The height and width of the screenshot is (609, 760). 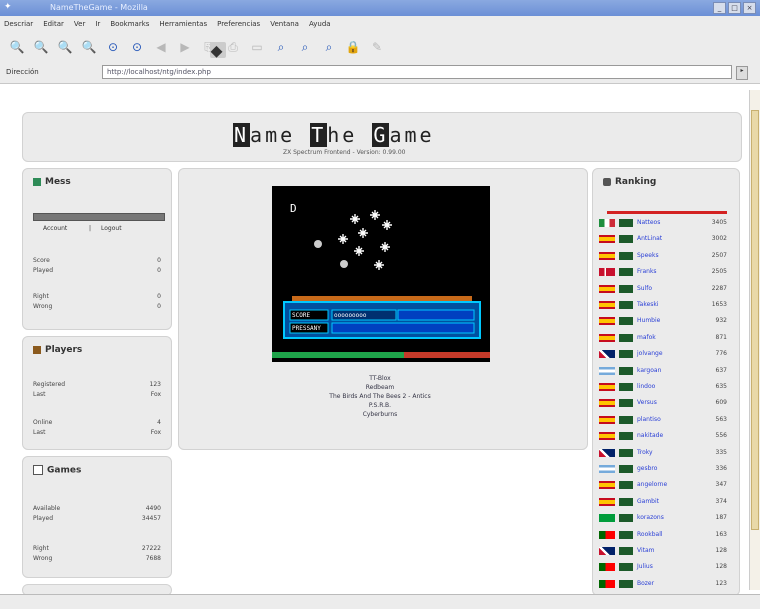 I want to click on record-icon: ⊙, so click(x=113, y=47).